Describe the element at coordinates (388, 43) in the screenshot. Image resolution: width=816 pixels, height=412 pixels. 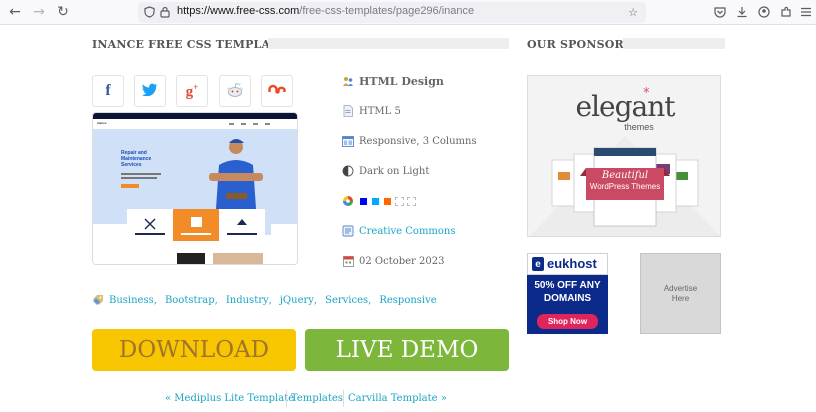
I see `title-divider` at that location.